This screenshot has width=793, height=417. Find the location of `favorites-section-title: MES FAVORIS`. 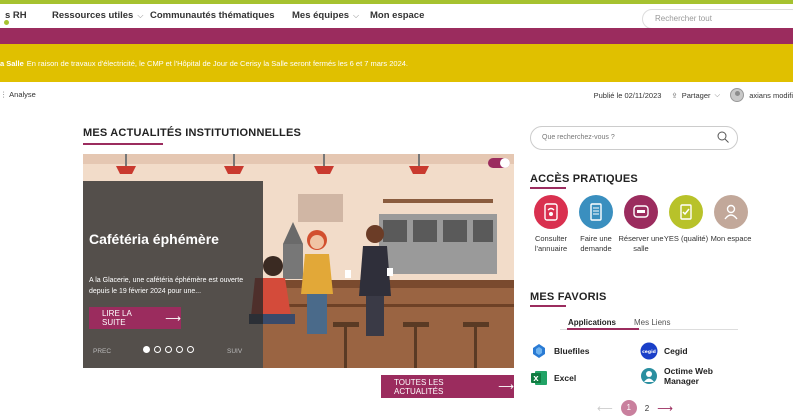

favorites-section-title: MES FAVORIS is located at coordinates (568, 297).